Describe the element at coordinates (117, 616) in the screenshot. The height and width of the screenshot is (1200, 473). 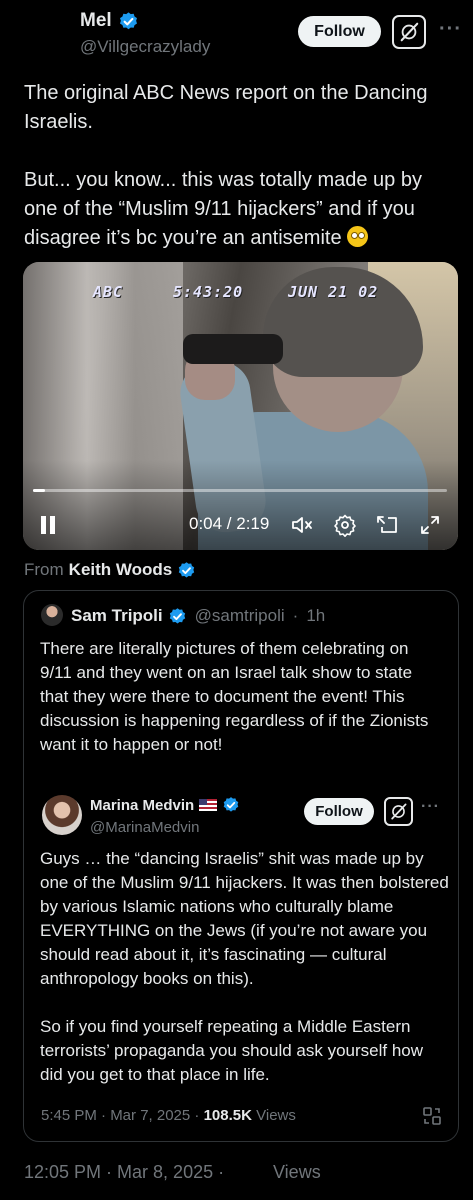
I see `quoted-author-name: Sam Tripoli` at that location.